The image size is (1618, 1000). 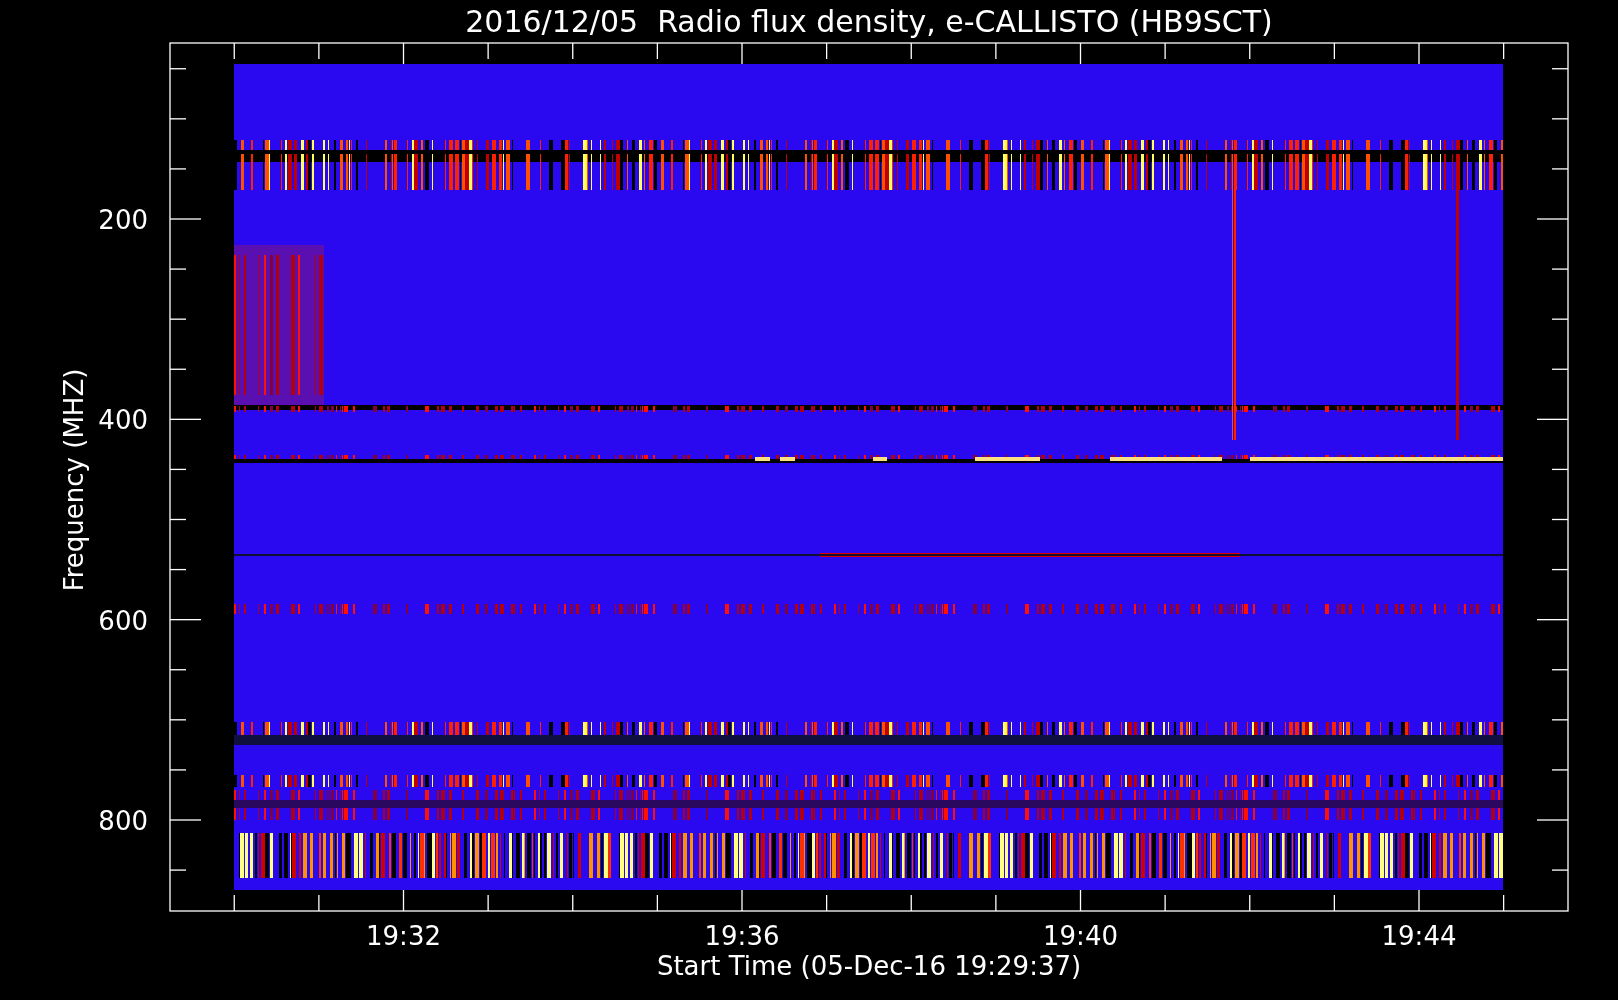 What do you see at coordinates (742, 936) in the screenshot?
I see `x-tick-label: 19:36` at bounding box center [742, 936].